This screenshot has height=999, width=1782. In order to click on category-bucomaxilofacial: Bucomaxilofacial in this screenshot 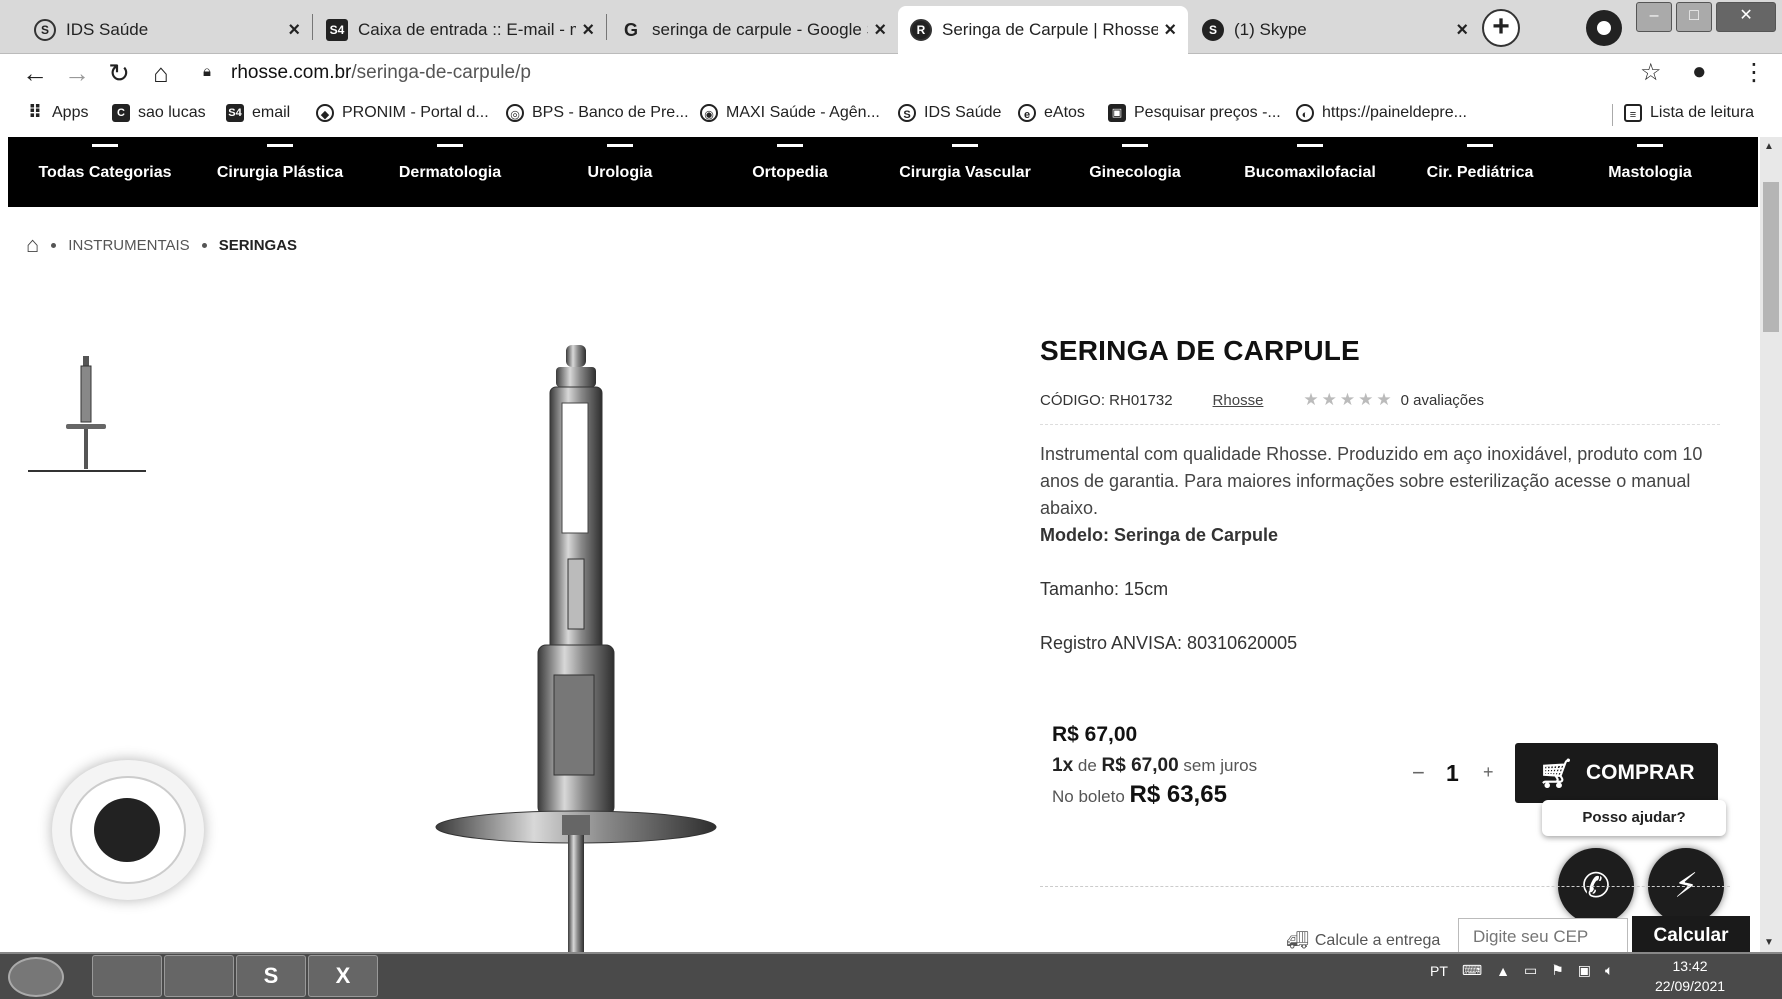, I will do `click(1310, 172)`.